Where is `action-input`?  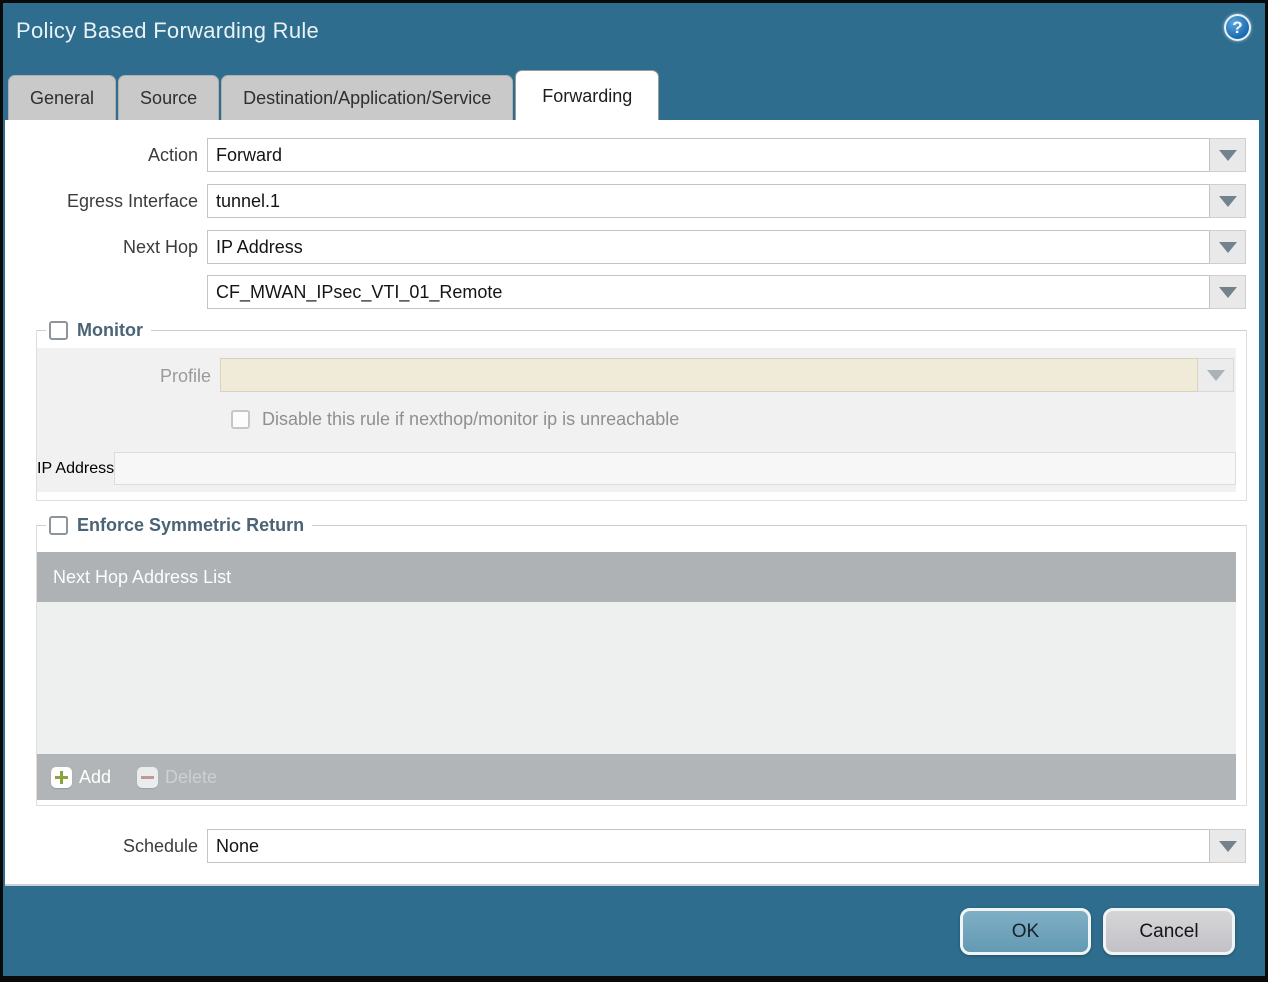
action-input is located at coordinates (708, 155).